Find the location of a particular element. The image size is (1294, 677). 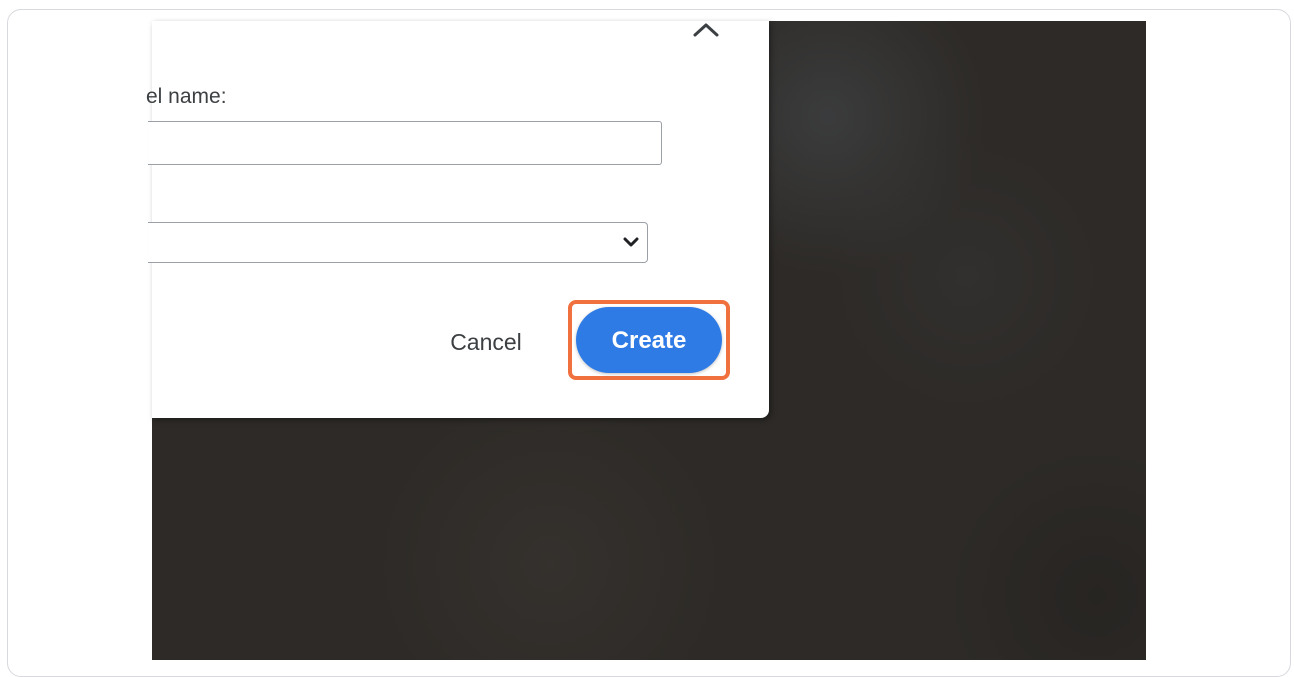

name-input is located at coordinates (405, 143).